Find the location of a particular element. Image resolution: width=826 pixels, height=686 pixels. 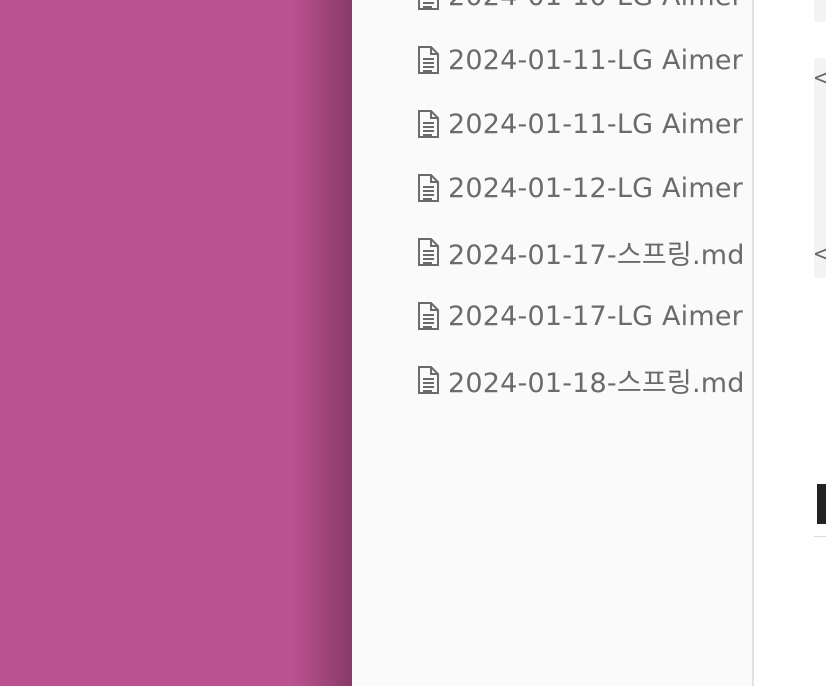

heading-divider is located at coordinates (820, 536).